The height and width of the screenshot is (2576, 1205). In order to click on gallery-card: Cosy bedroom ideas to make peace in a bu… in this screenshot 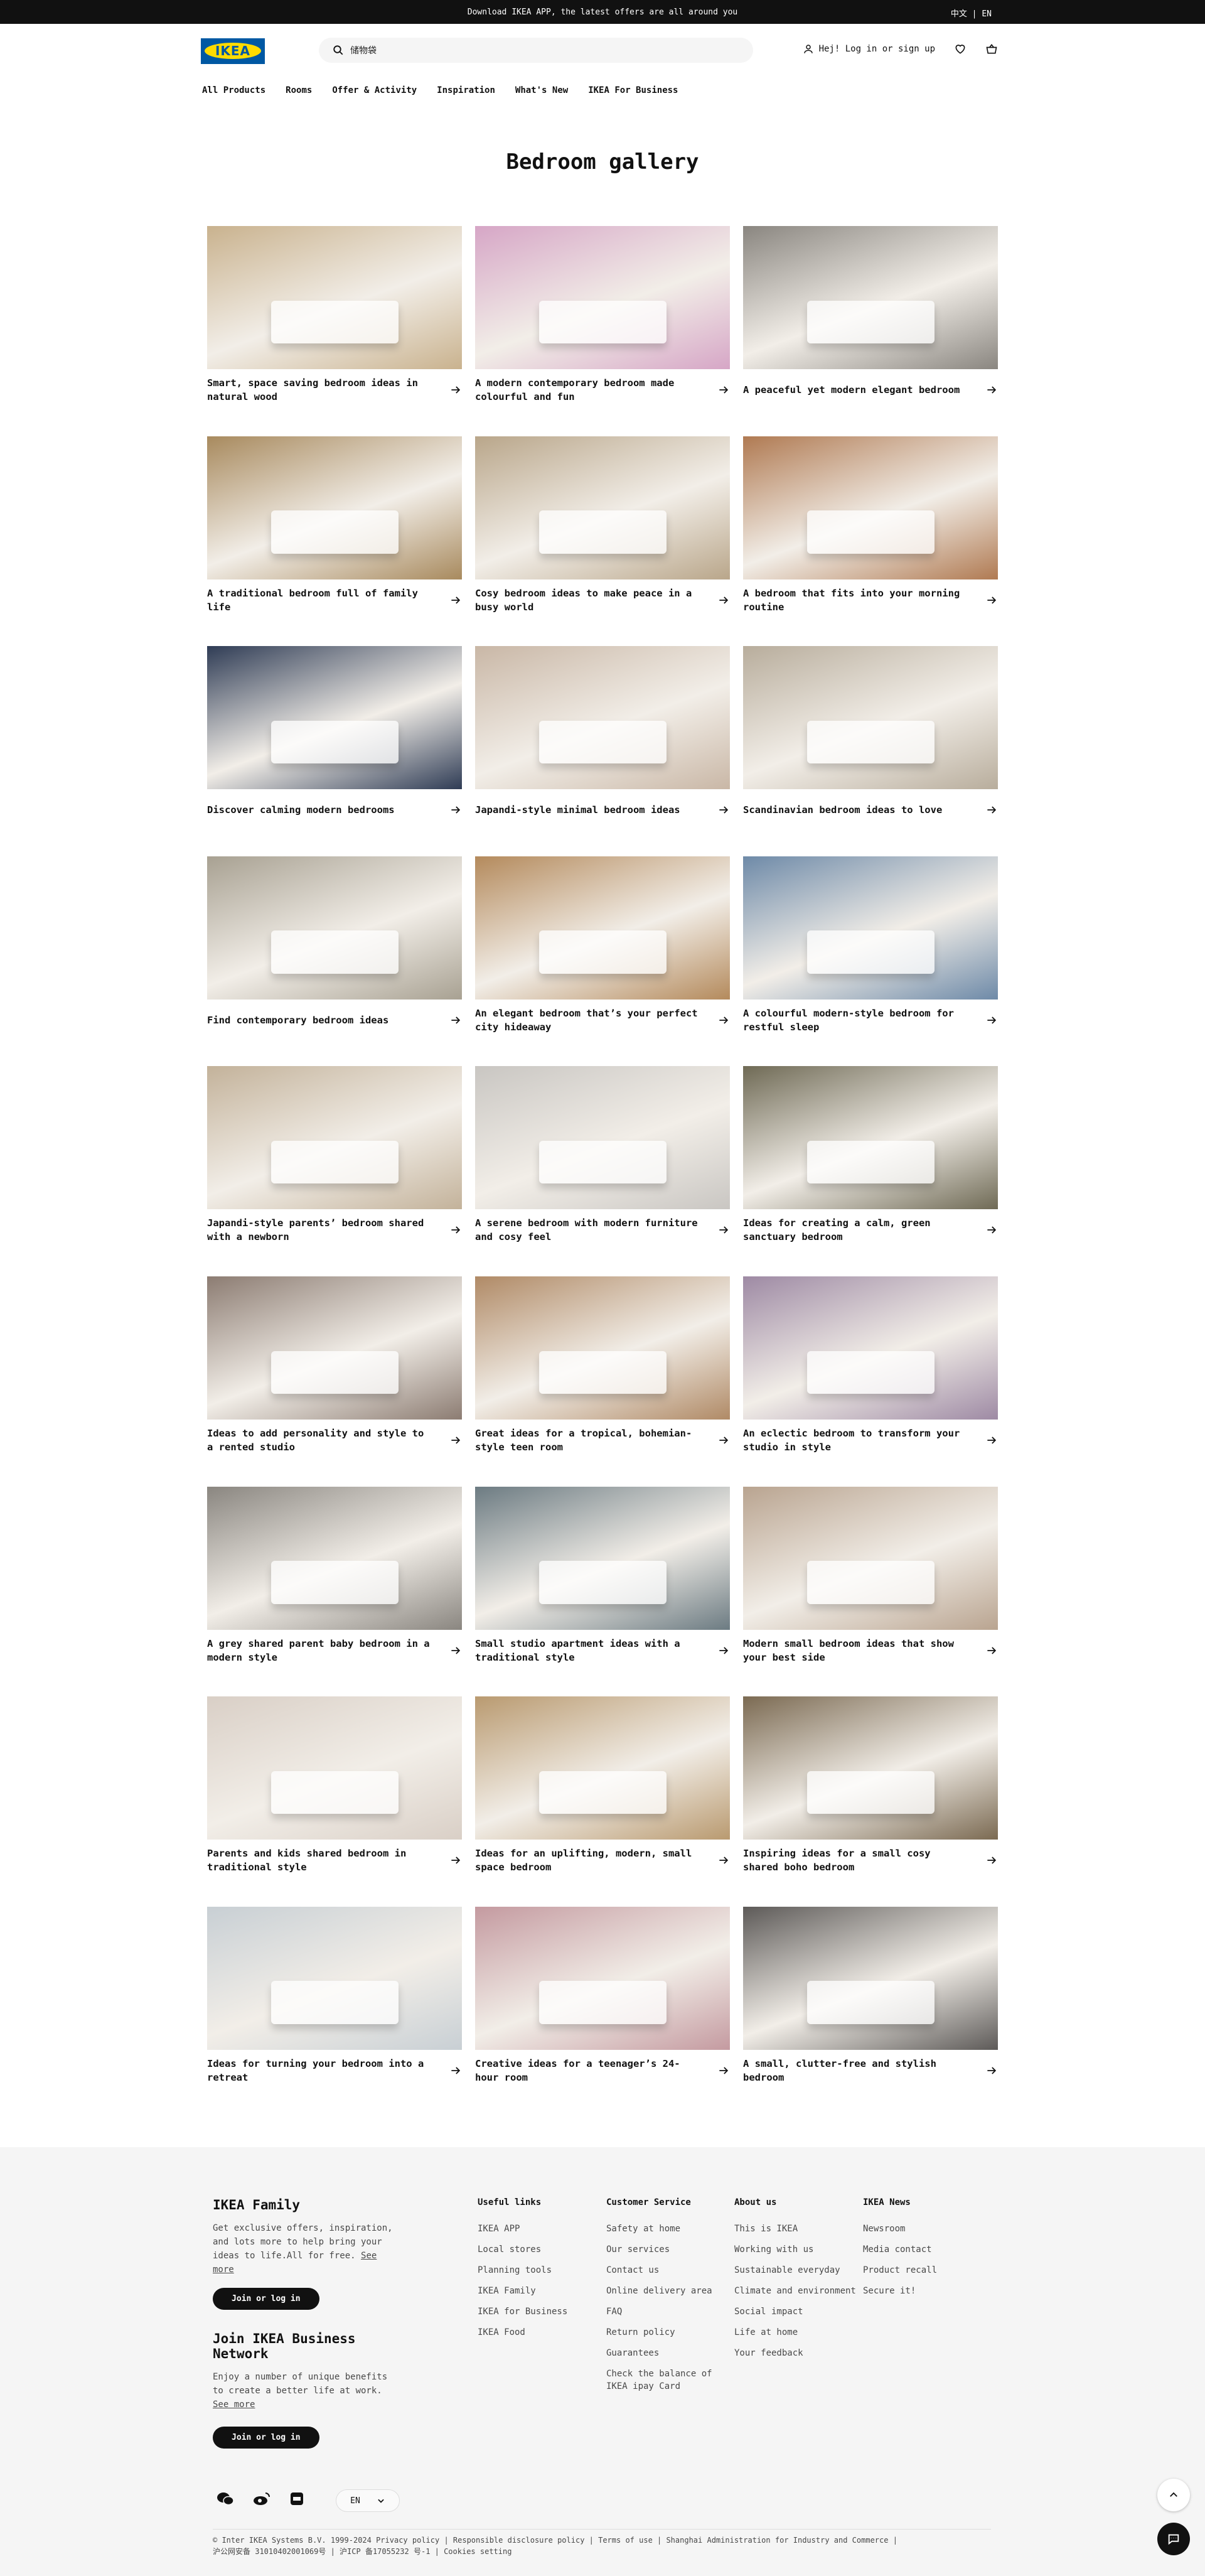, I will do `click(602, 541)`.